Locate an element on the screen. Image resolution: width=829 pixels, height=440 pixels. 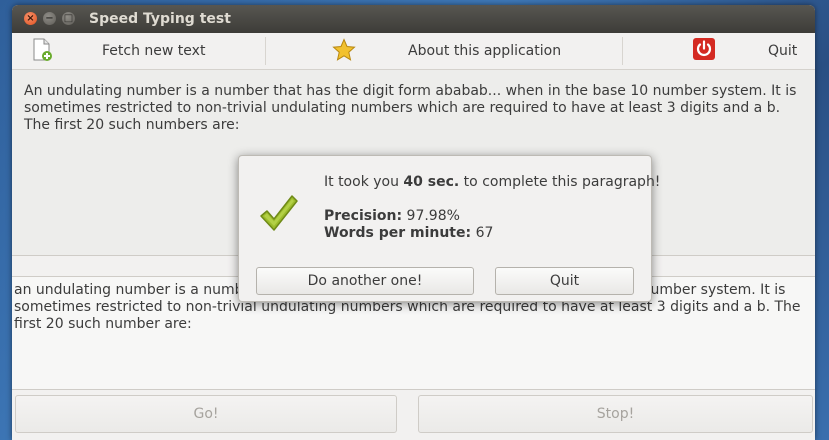
power-icon is located at coordinates (704, 49).